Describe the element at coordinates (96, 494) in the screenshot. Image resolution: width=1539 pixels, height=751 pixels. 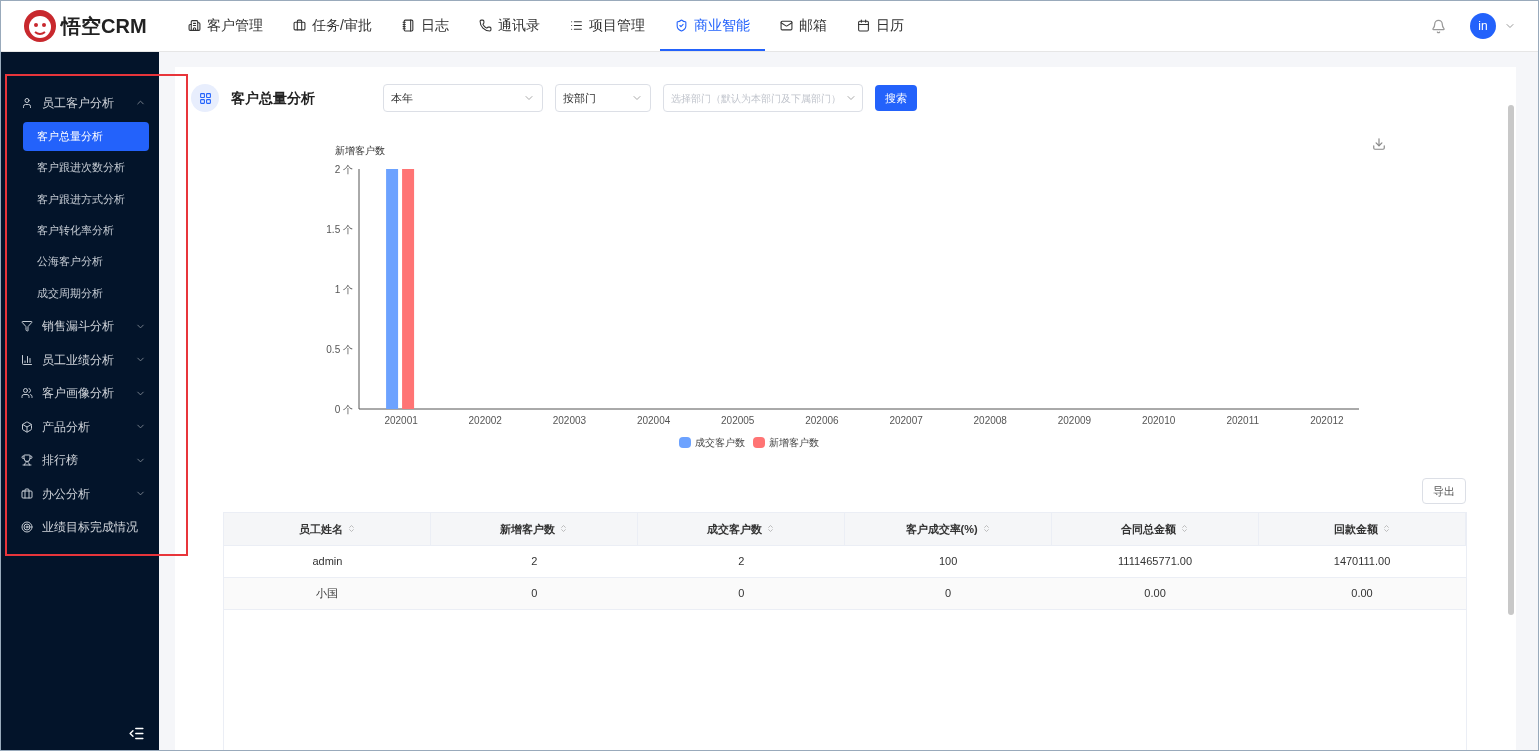
I see `sidebar-group: 办公分析` at that location.